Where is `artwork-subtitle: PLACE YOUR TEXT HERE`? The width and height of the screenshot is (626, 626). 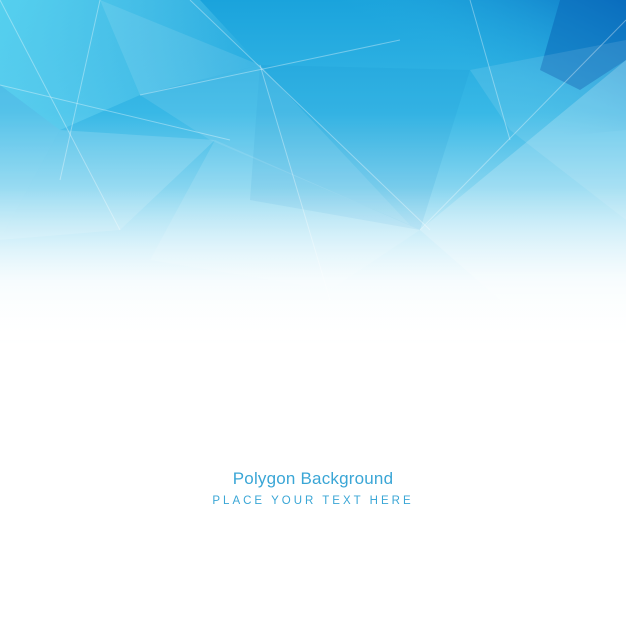
artwork-subtitle: PLACE YOUR TEXT HERE is located at coordinates (313, 501).